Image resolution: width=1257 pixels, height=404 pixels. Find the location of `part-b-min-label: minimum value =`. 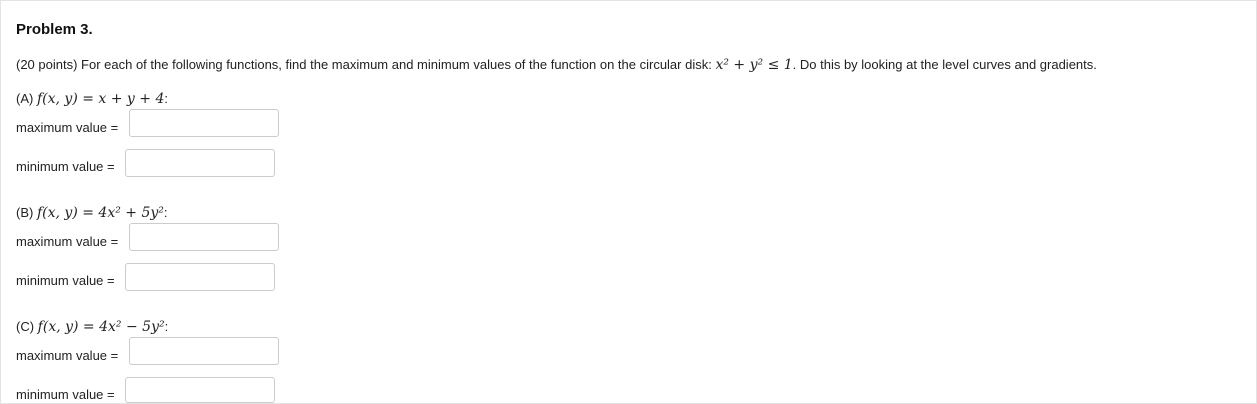

part-b-min-label: minimum value = is located at coordinates (65, 280).